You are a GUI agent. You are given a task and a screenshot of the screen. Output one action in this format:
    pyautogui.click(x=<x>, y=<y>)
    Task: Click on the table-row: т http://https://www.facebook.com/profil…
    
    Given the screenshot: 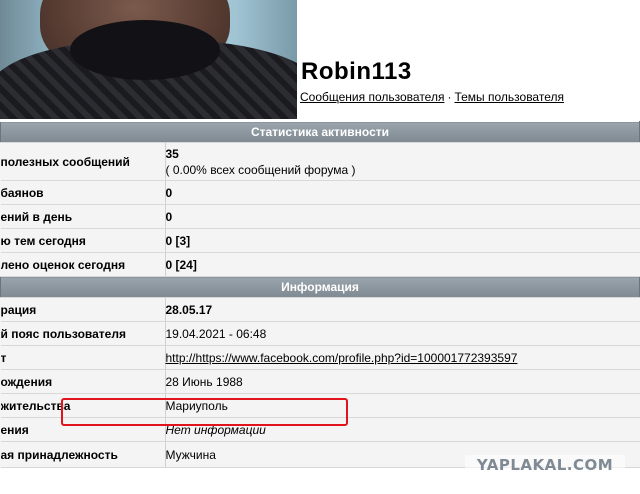 What is the action you would take?
    pyautogui.click(x=320, y=357)
    